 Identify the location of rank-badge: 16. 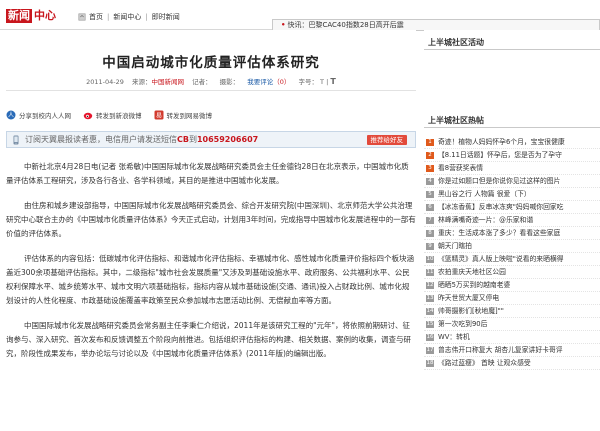
(430, 337).